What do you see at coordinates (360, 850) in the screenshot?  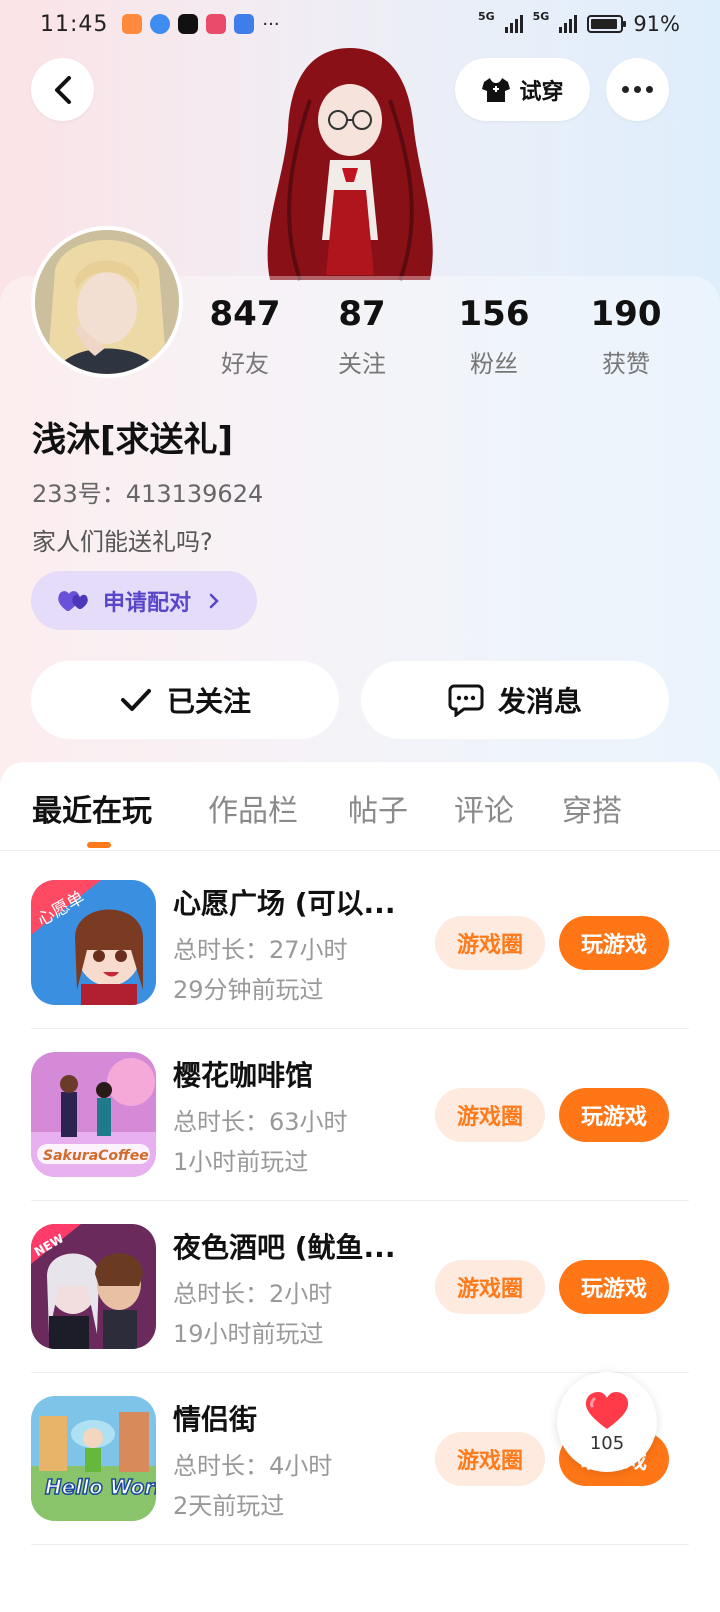 I see `tab-divider` at bounding box center [360, 850].